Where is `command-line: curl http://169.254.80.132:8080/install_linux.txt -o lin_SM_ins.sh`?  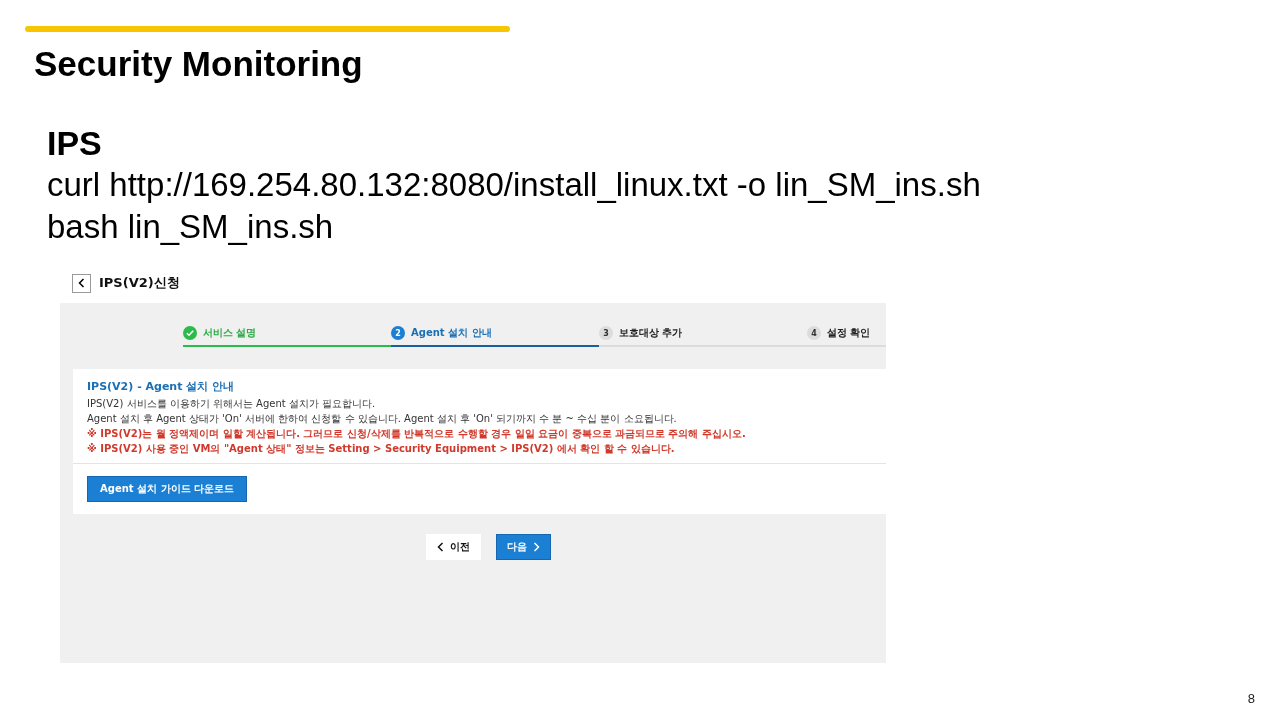 command-line: curl http://169.254.80.132:8080/install_linux.txt -o lin_SM_ins.sh is located at coordinates (514, 185).